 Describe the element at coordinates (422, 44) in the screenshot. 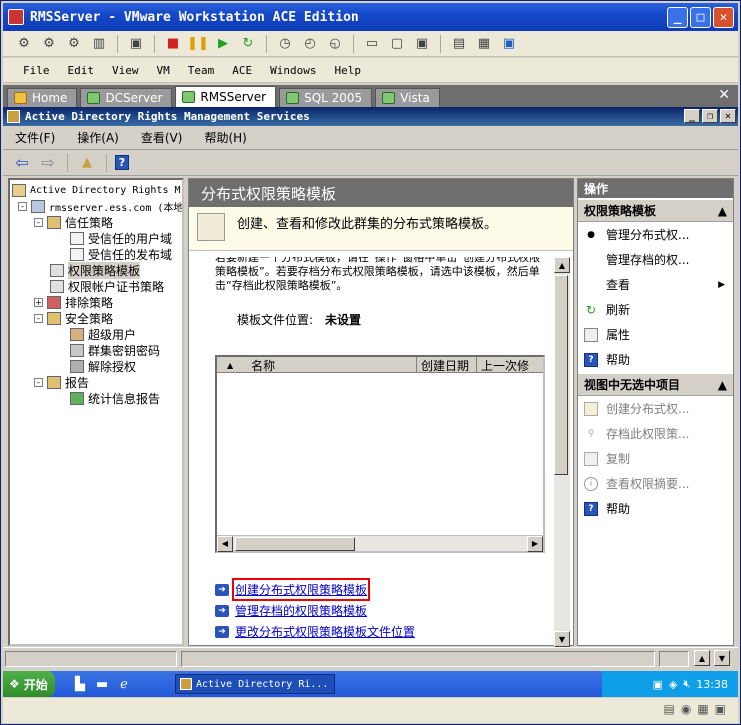

I see `full-screen-icon: ▣` at that location.